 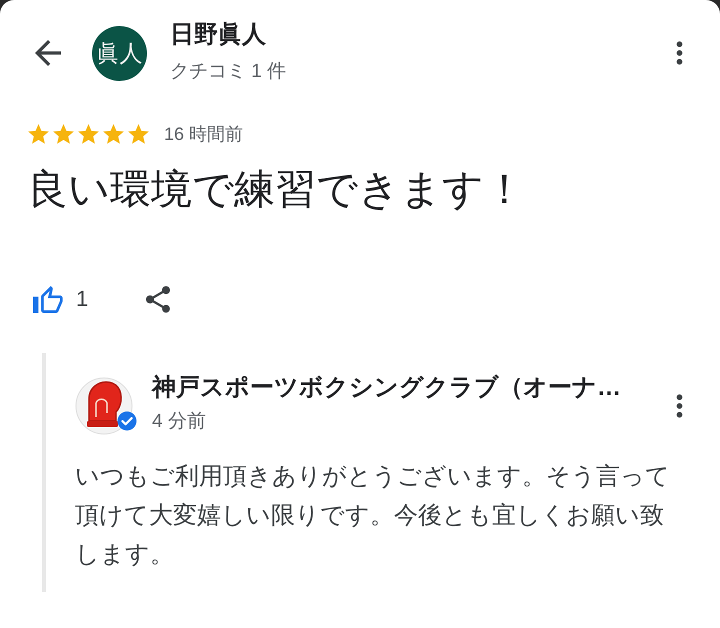 I want to click on back-arrow-icon, so click(x=48, y=53).